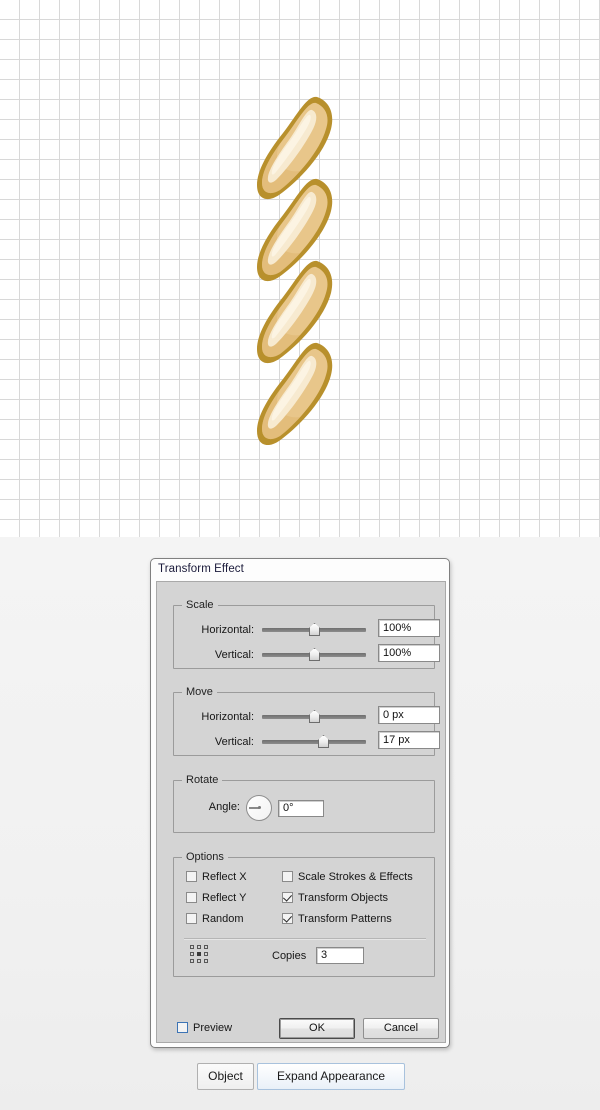 The width and height of the screenshot is (600, 1110). I want to click on options-divider, so click(305, 939).